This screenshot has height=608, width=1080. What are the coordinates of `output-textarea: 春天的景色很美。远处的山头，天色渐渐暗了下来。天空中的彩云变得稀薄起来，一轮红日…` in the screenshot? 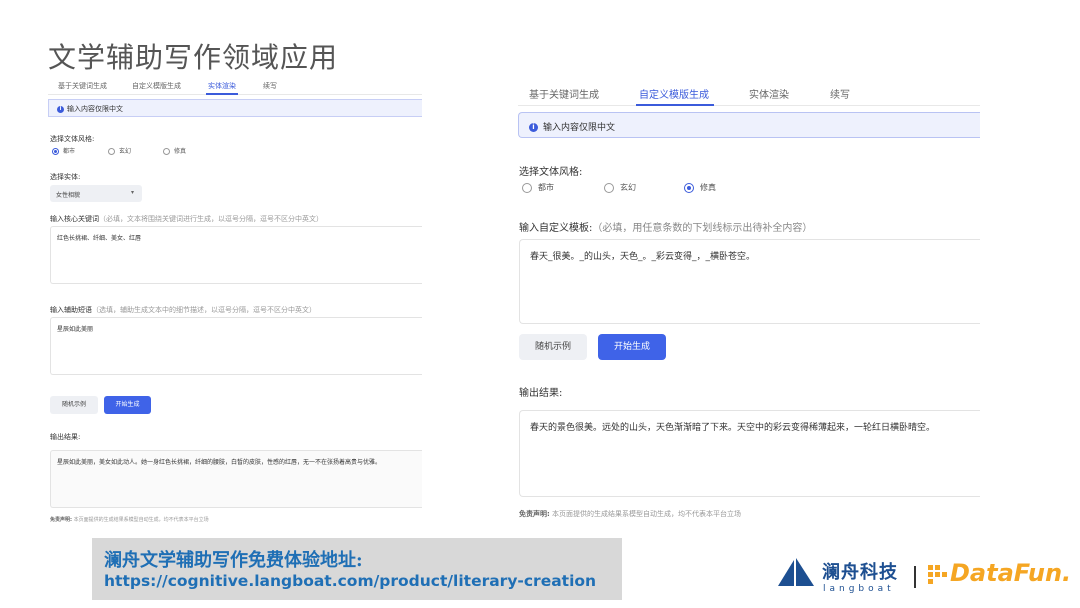 It's located at (749, 453).